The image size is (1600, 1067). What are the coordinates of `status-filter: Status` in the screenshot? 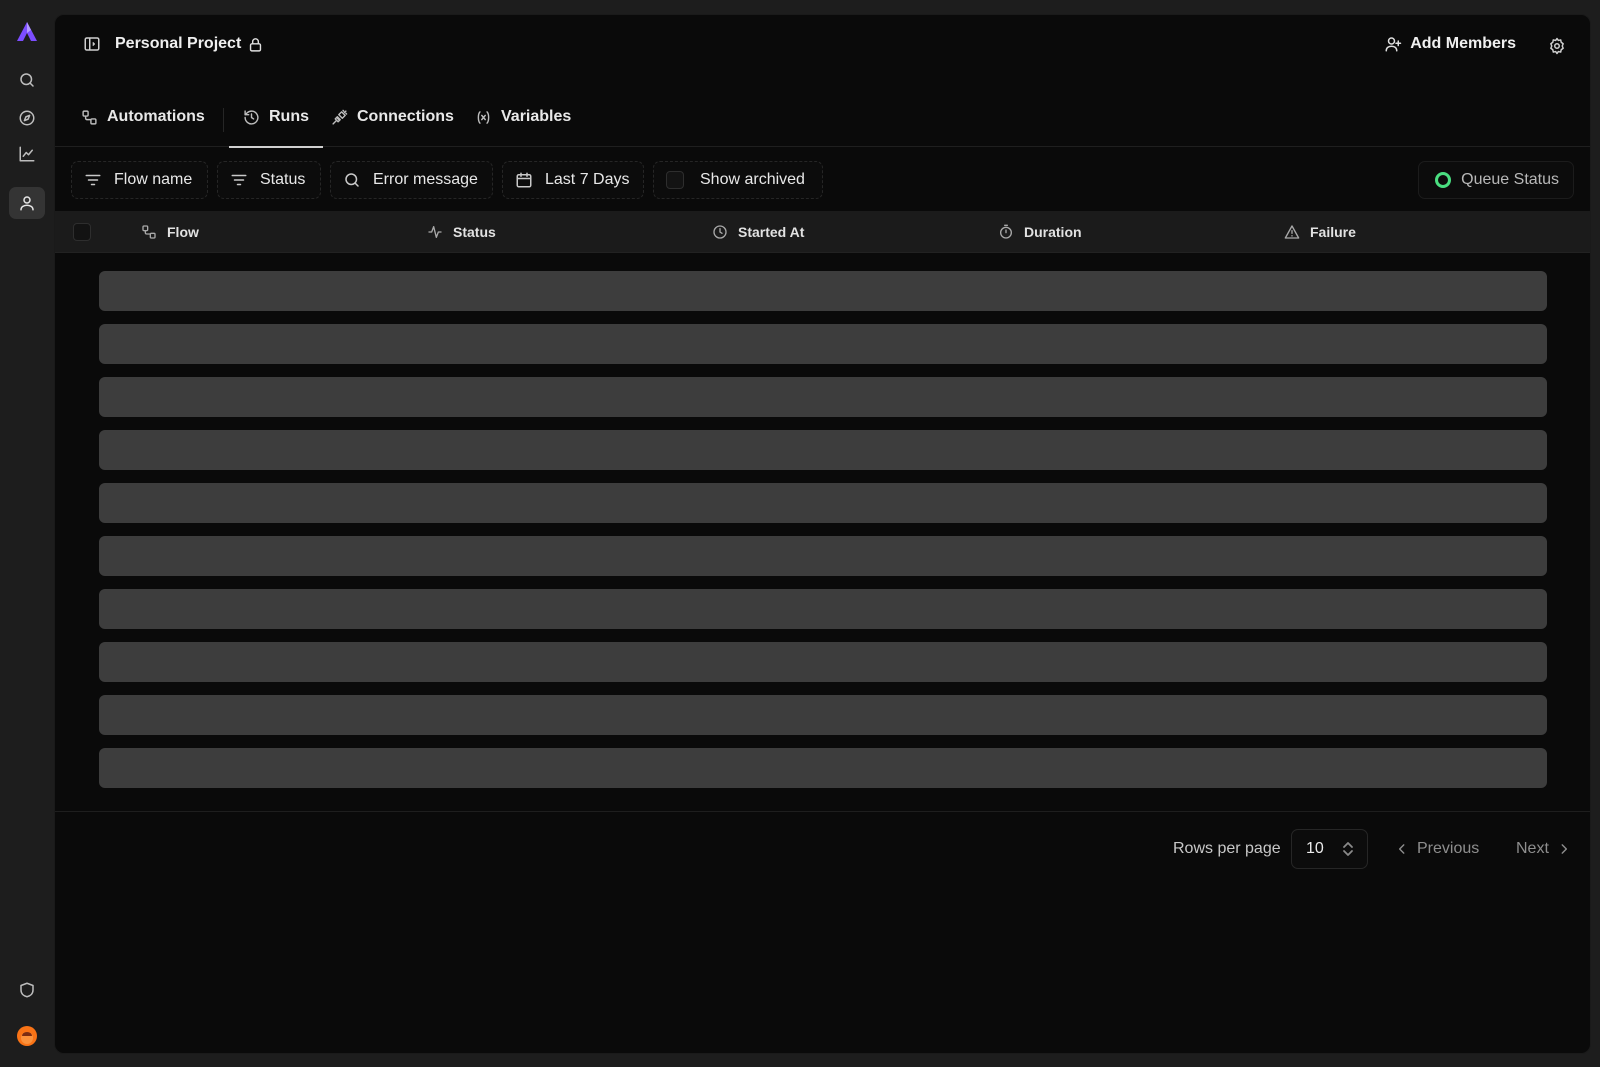 It's located at (269, 180).